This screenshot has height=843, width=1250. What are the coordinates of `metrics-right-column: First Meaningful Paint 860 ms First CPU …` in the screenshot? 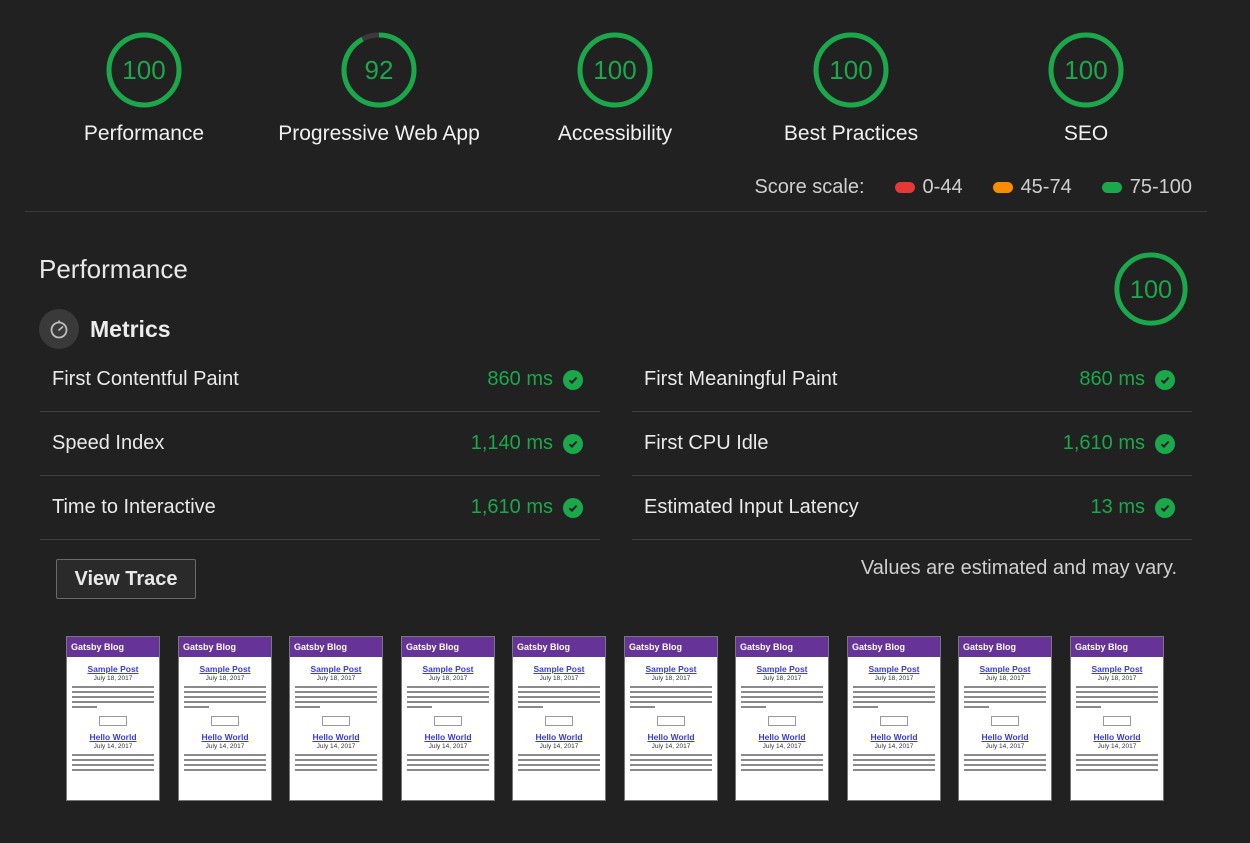 It's located at (912, 444).